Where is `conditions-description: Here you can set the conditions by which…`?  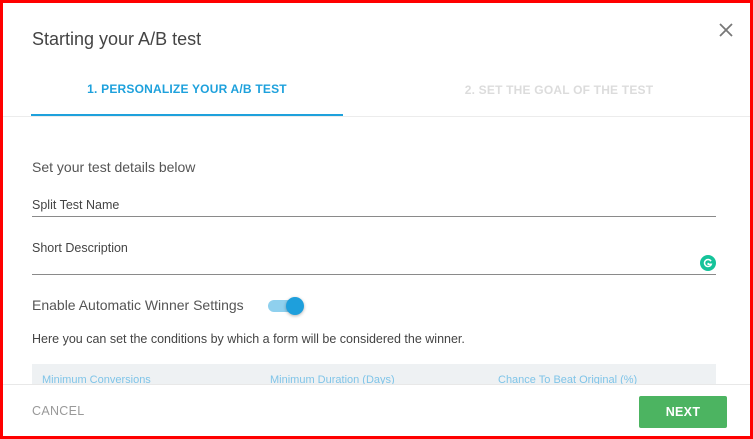 conditions-description: Here you can set the conditions by which… is located at coordinates (248, 339).